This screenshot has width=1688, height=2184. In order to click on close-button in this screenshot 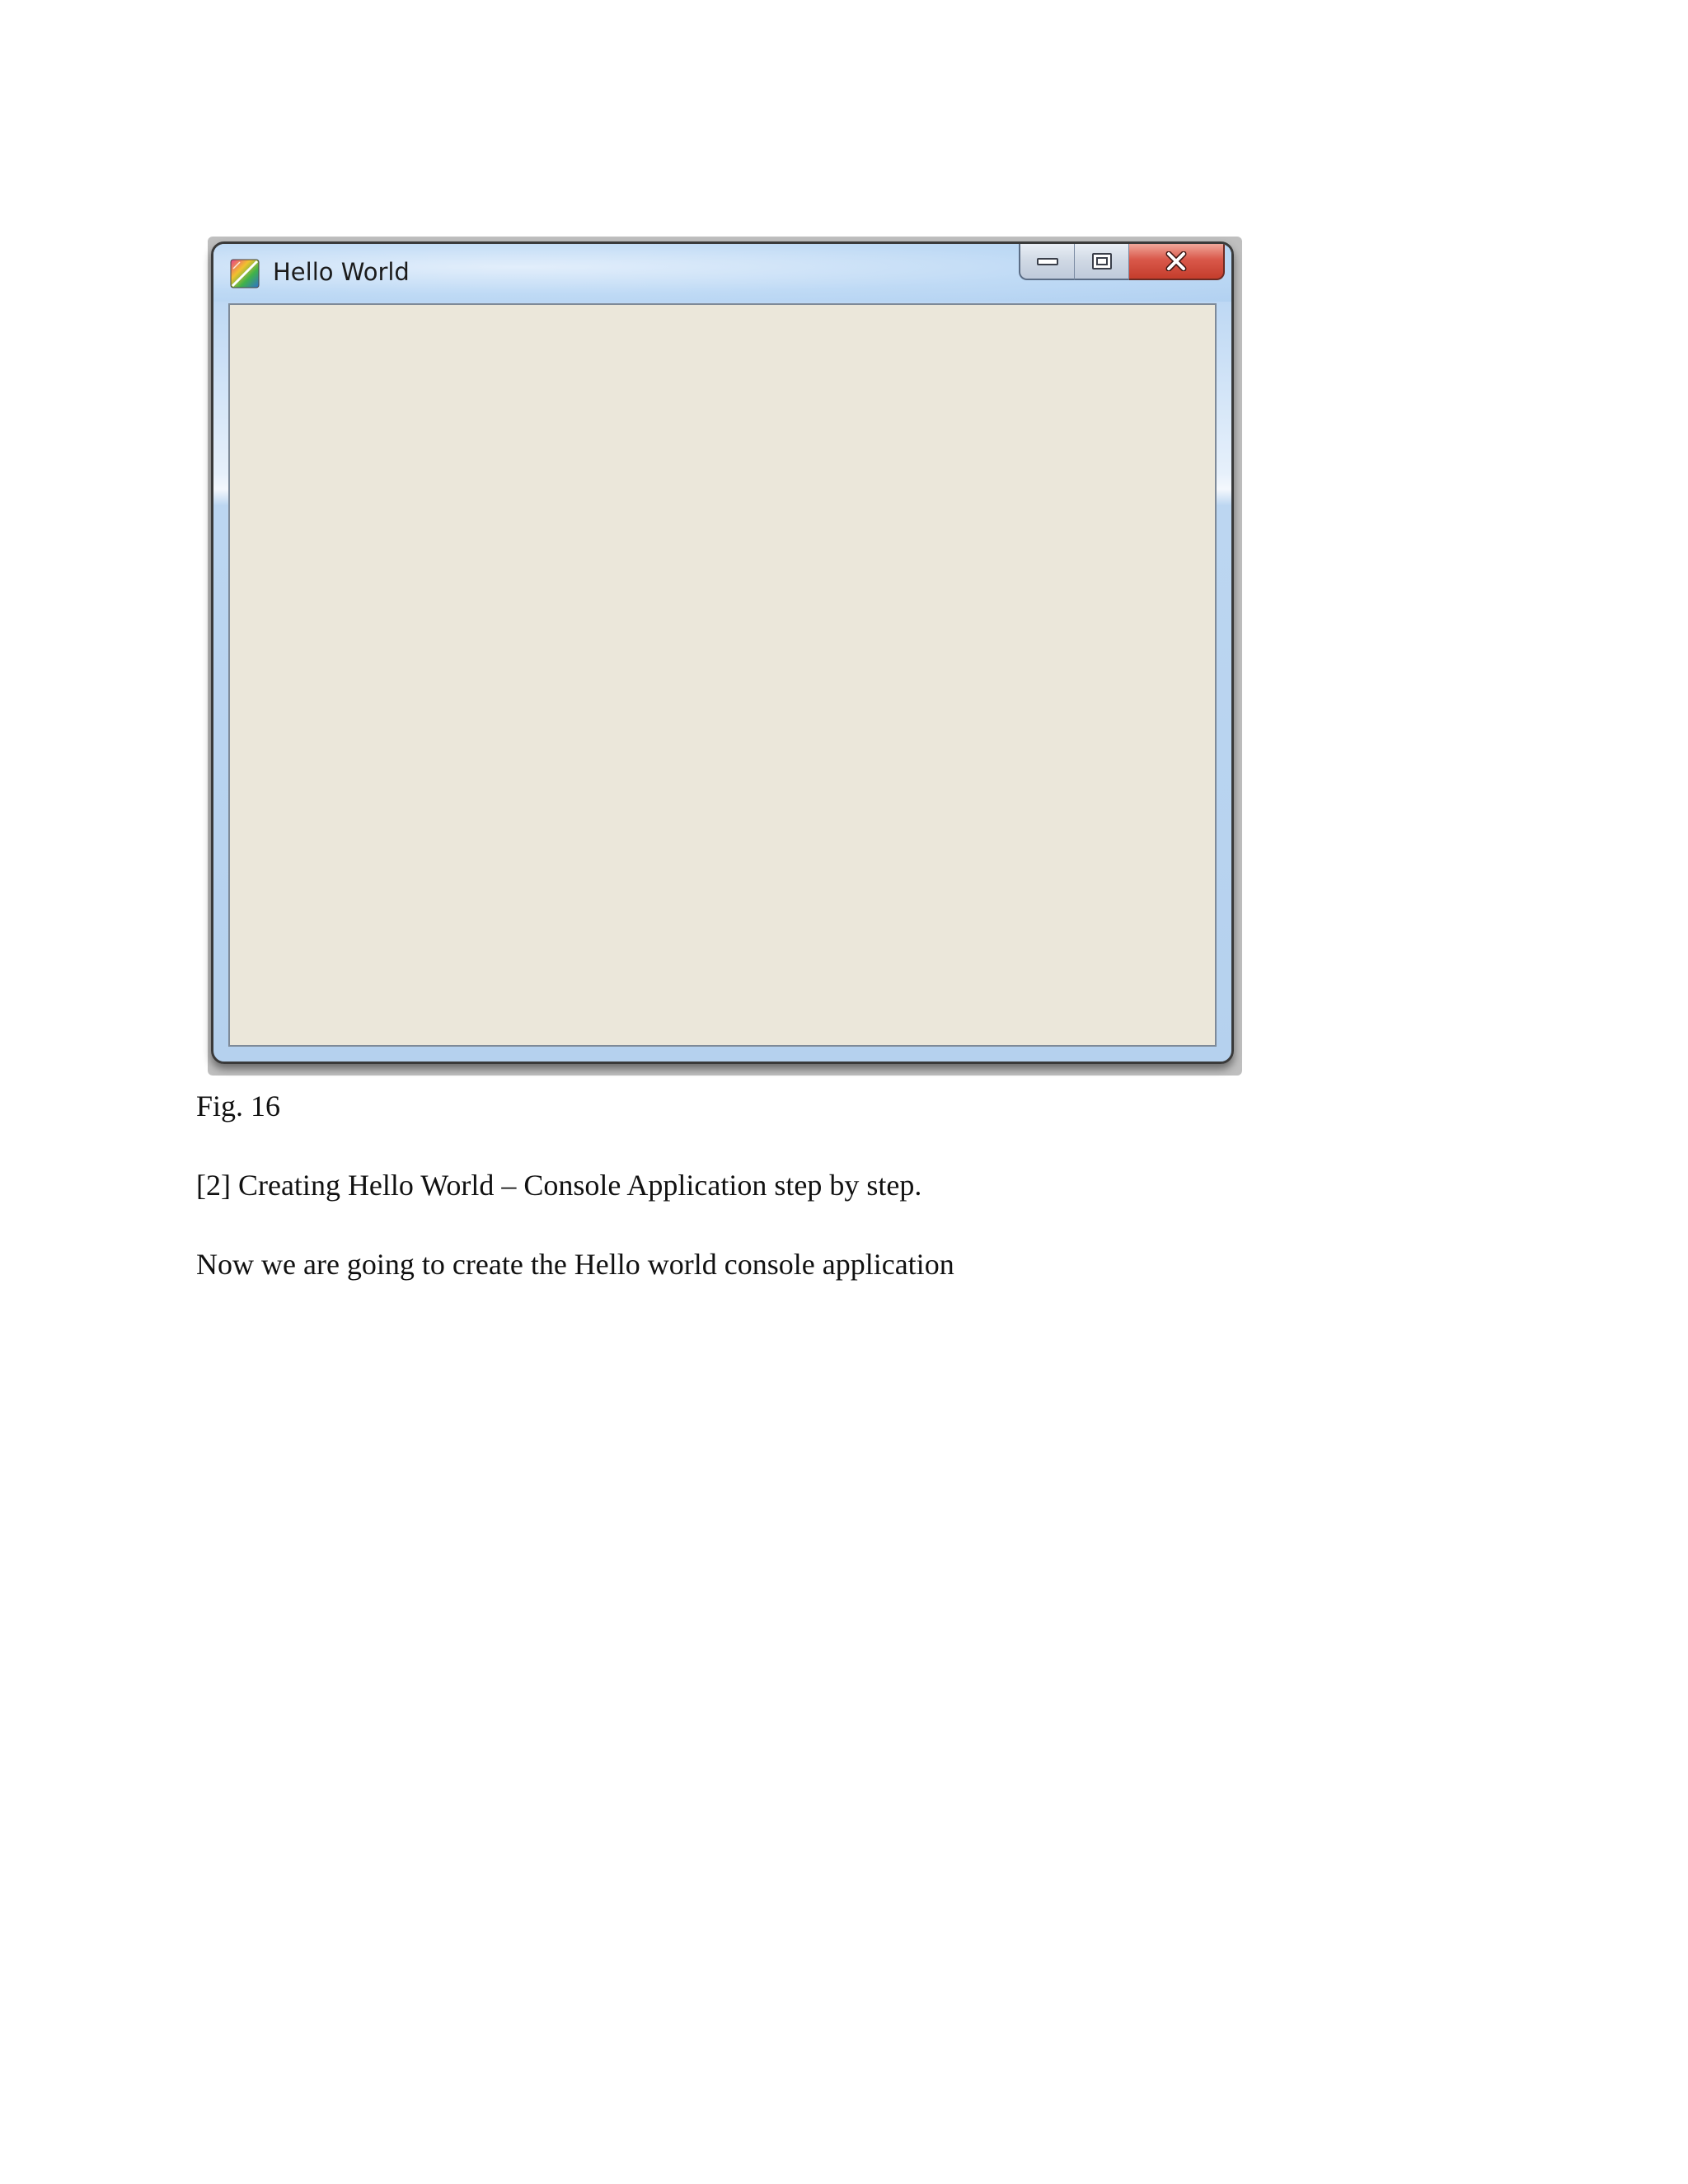, I will do `click(1177, 262)`.